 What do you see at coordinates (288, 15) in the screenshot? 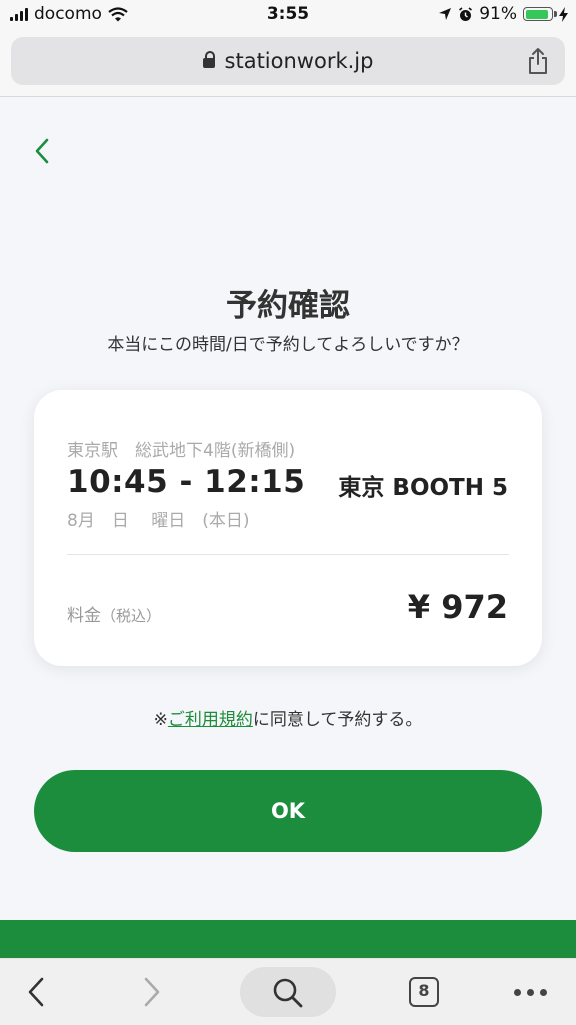
I see `status-bar: docomo 3:55 91%` at bounding box center [288, 15].